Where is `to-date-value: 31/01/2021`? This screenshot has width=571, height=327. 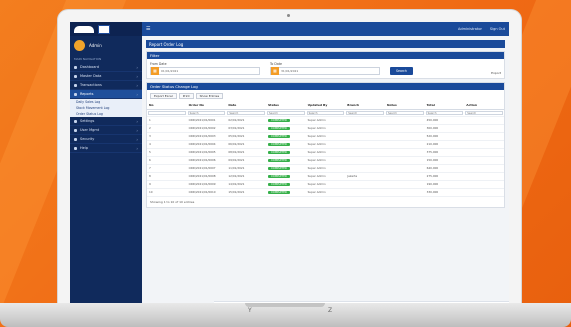
to-date-value: 31/01/2021 is located at coordinates (290, 71).